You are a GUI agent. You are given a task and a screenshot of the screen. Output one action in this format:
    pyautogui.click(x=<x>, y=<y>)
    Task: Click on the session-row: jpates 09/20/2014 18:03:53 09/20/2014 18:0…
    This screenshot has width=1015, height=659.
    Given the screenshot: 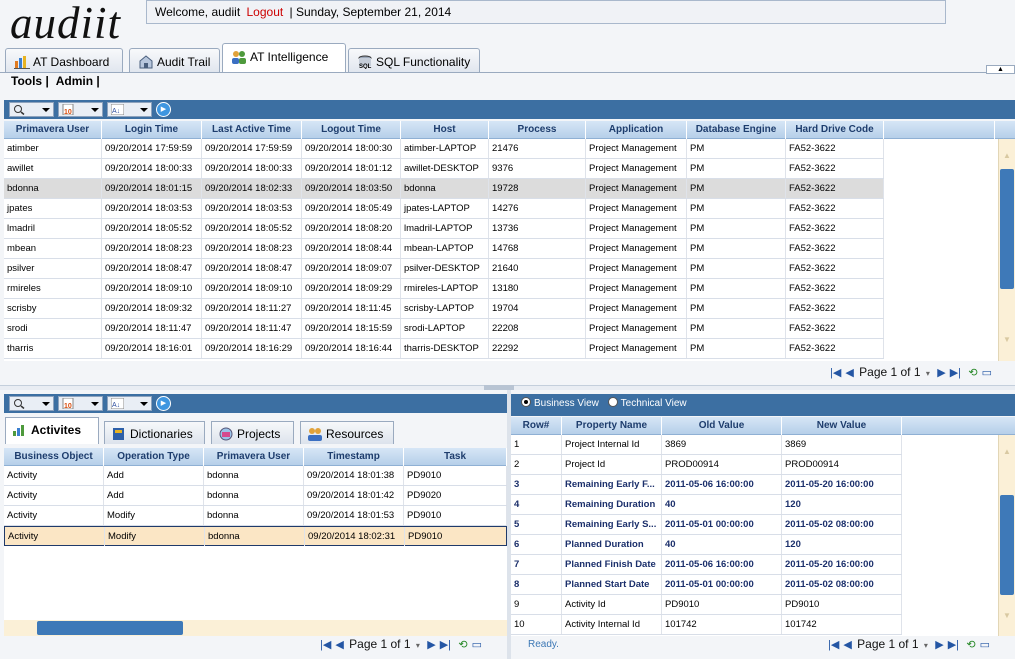 What is the action you would take?
    pyautogui.click(x=444, y=209)
    